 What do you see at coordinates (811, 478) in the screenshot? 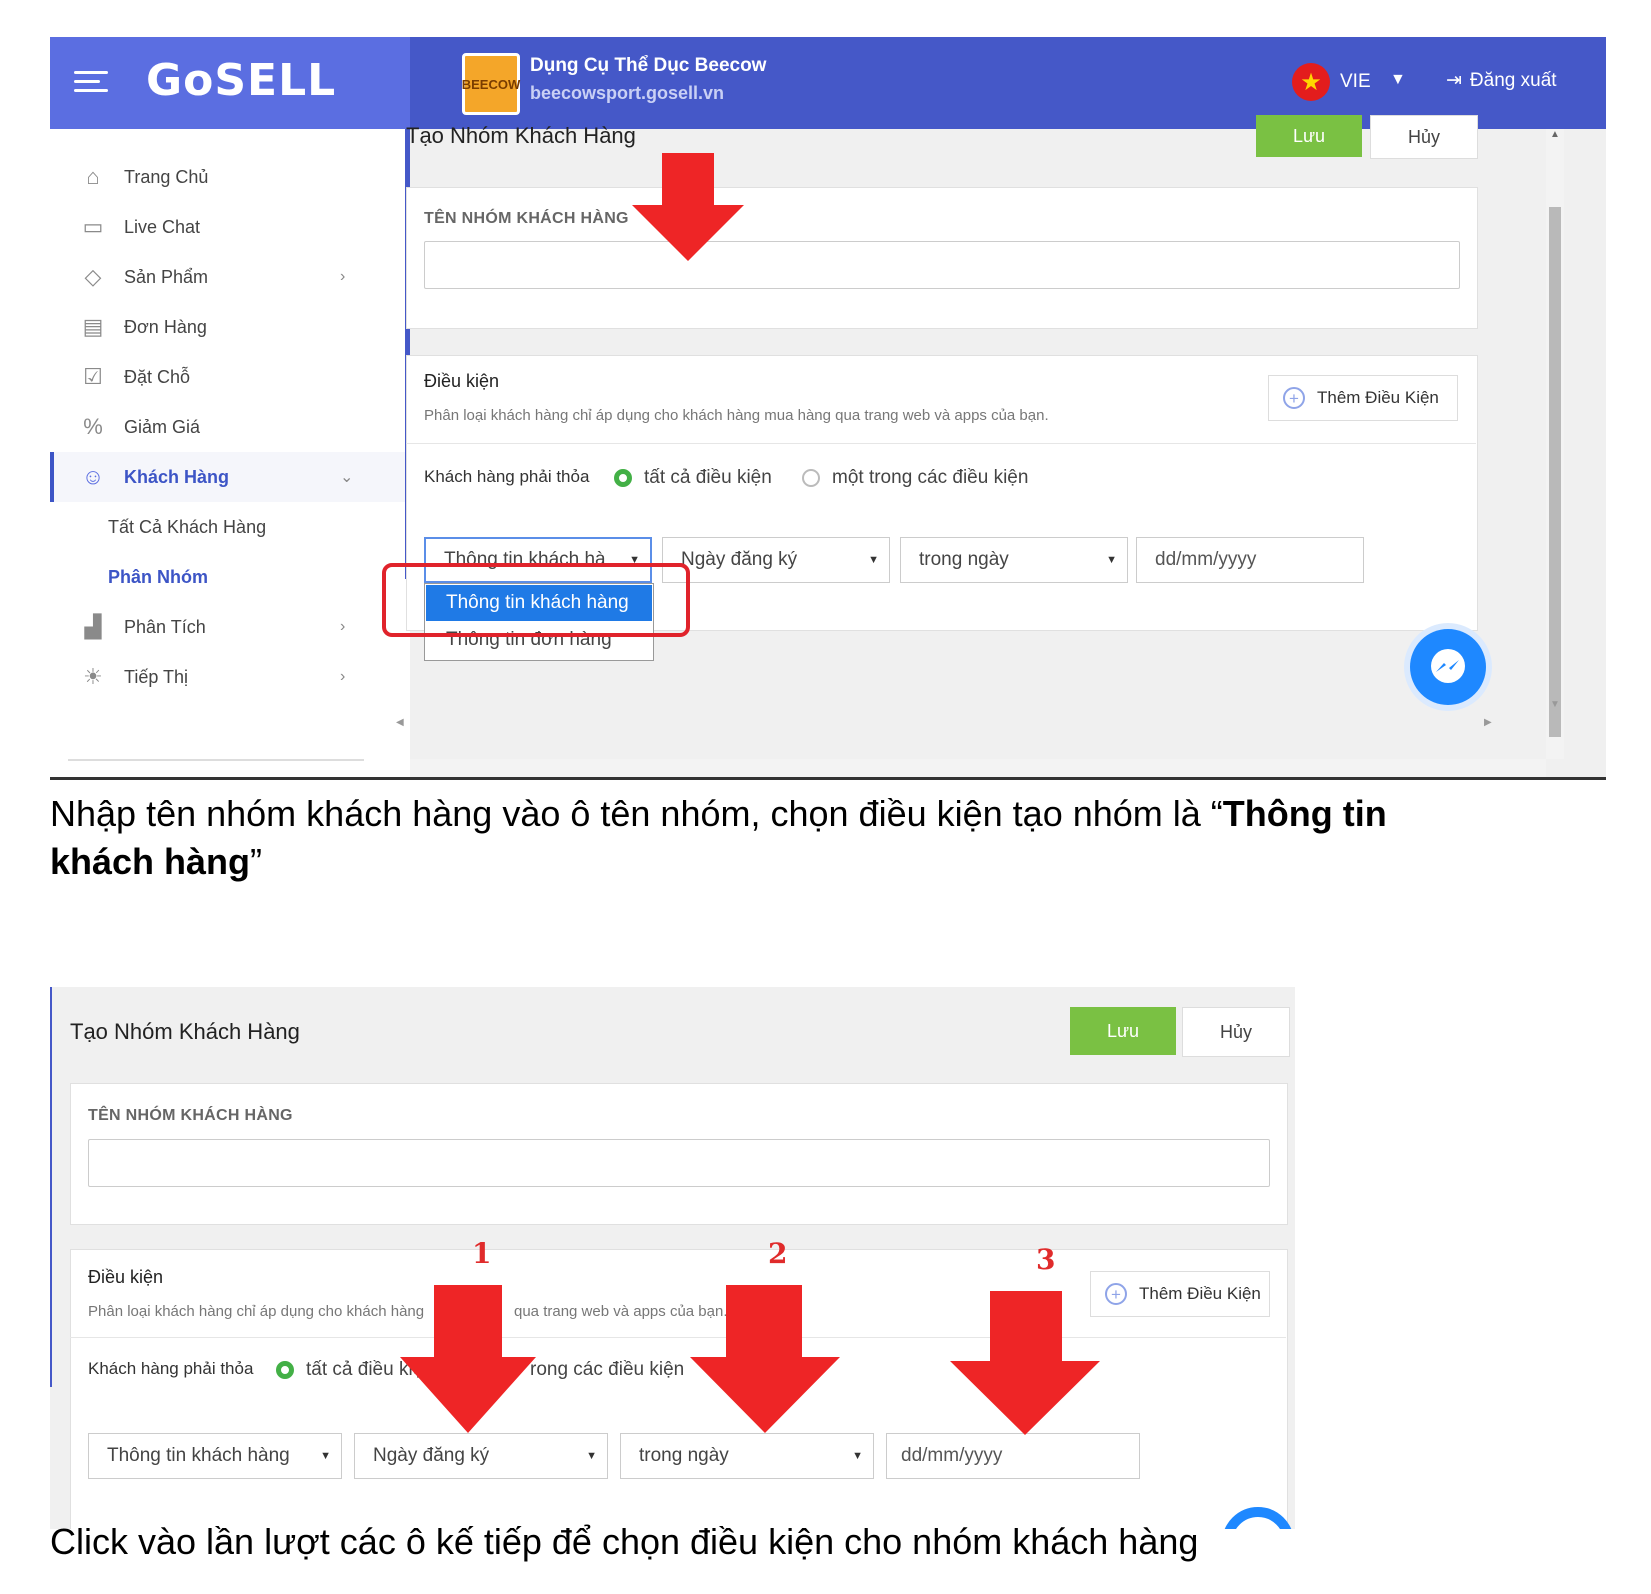
I see `radio-unchecked-icon` at bounding box center [811, 478].